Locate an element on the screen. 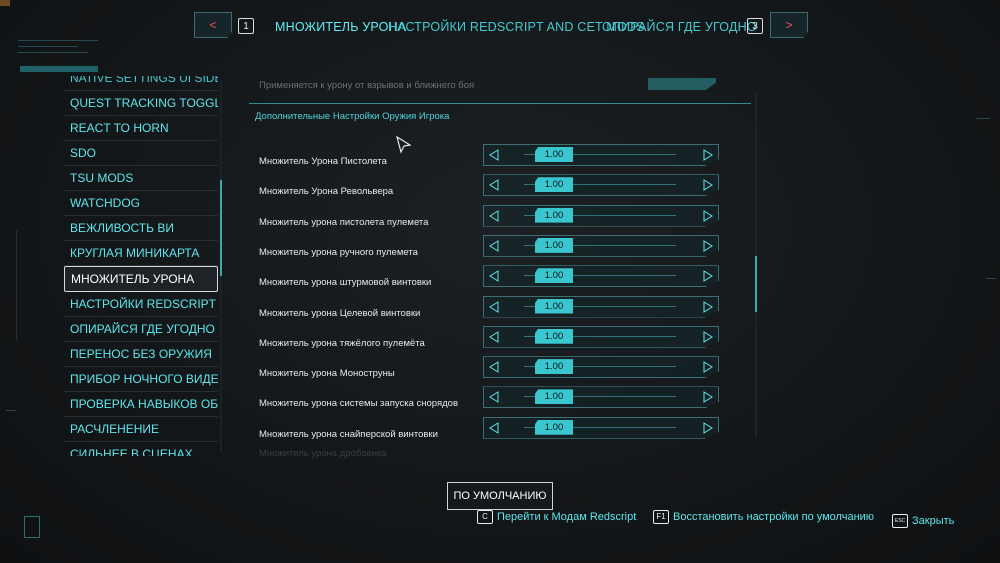 This screenshot has height=563, width=1000. sidebar-item-quest-tracking: QUEST TRACKING TOGGLE is located at coordinates (141, 103).